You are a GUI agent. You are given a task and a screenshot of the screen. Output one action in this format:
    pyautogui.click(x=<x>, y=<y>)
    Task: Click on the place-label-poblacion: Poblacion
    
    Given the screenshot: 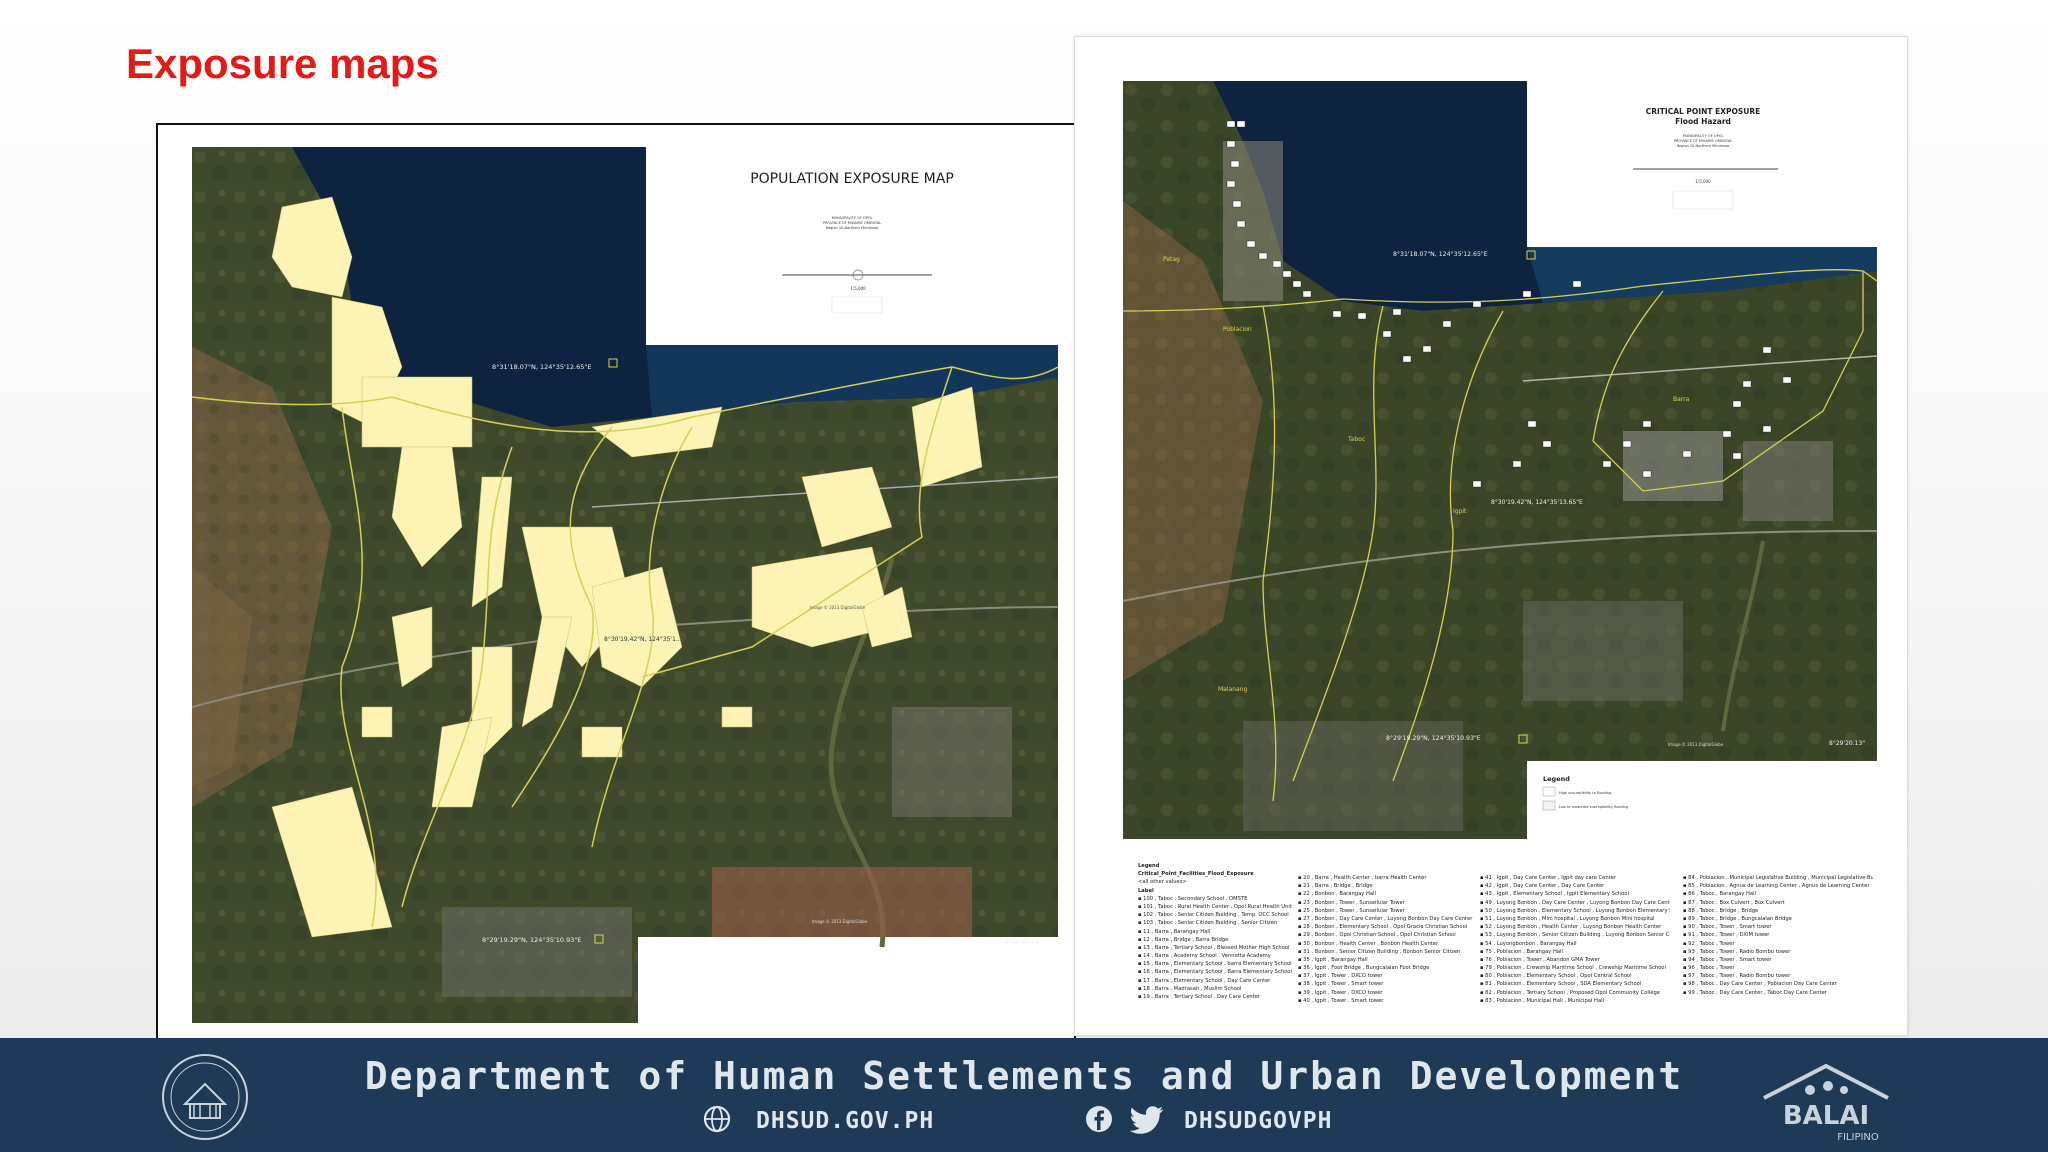 What is the action you would take?
    pyautogui.click(x=1237, y=329)
    